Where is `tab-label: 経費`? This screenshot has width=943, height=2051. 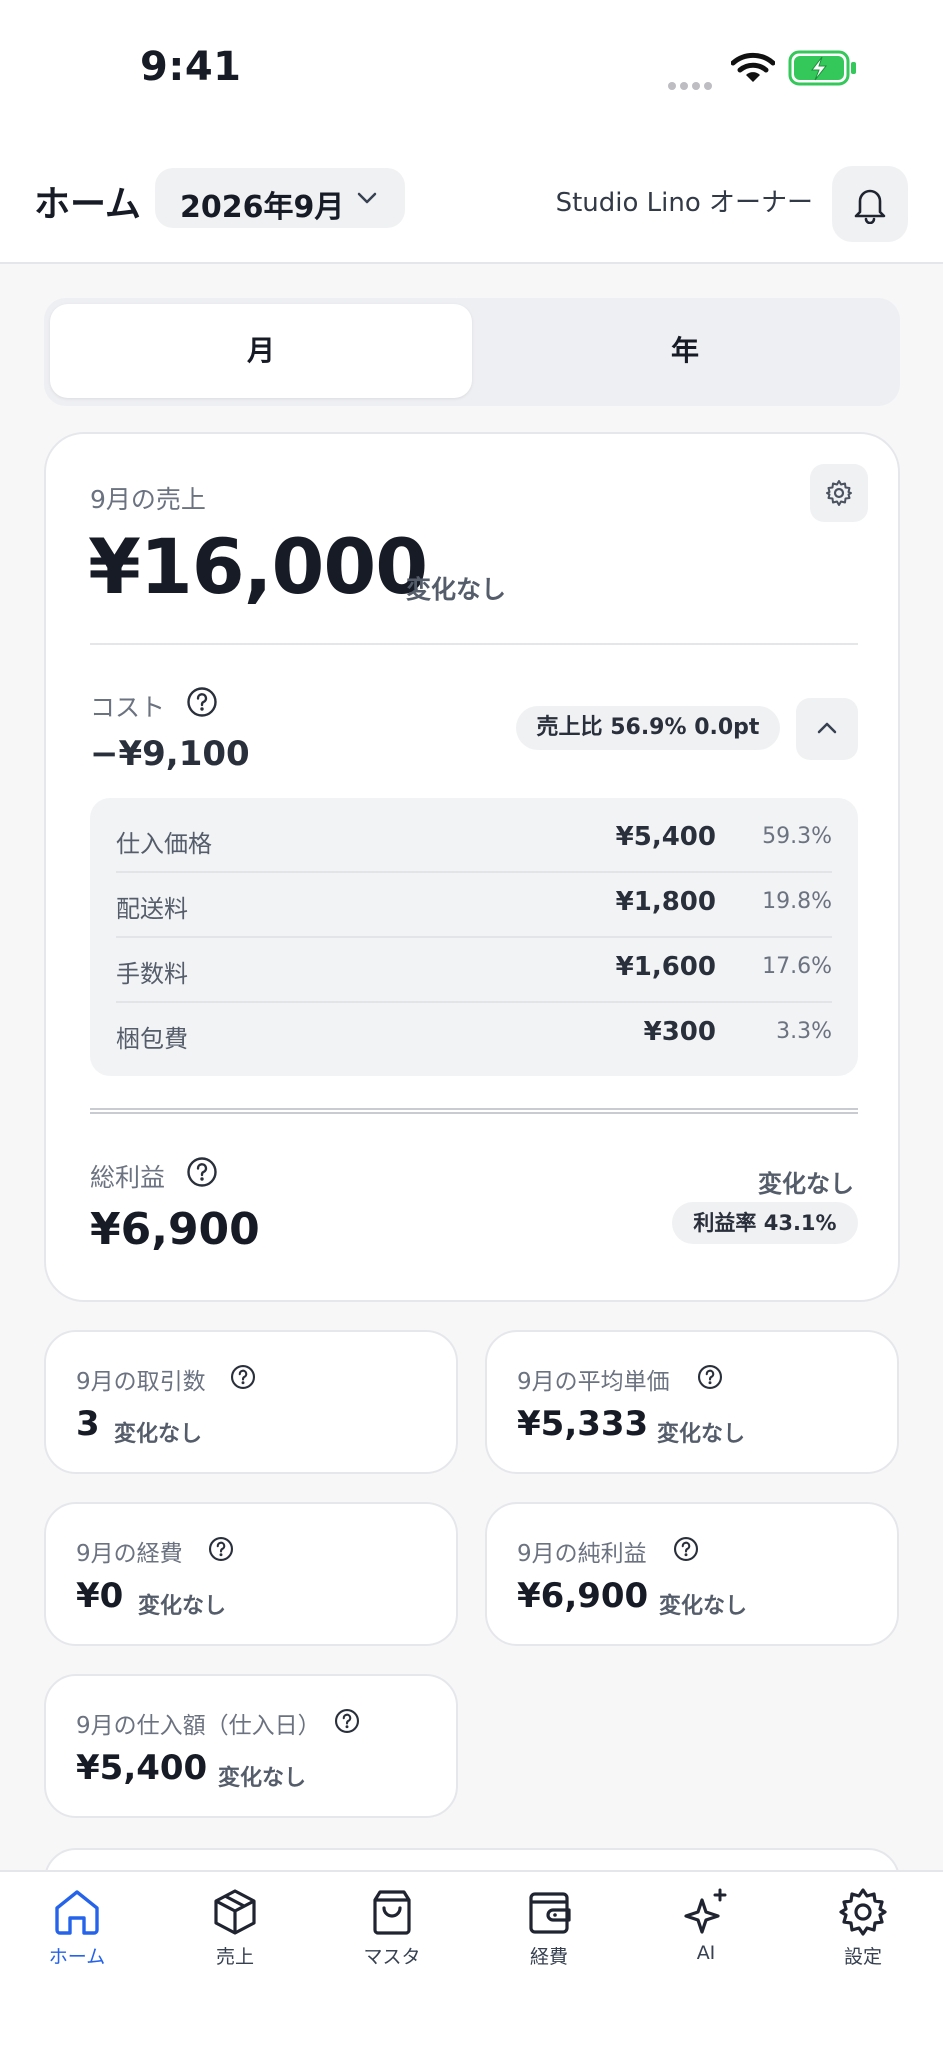 tab-label: 経費 is located at coordinates (548, 1957).